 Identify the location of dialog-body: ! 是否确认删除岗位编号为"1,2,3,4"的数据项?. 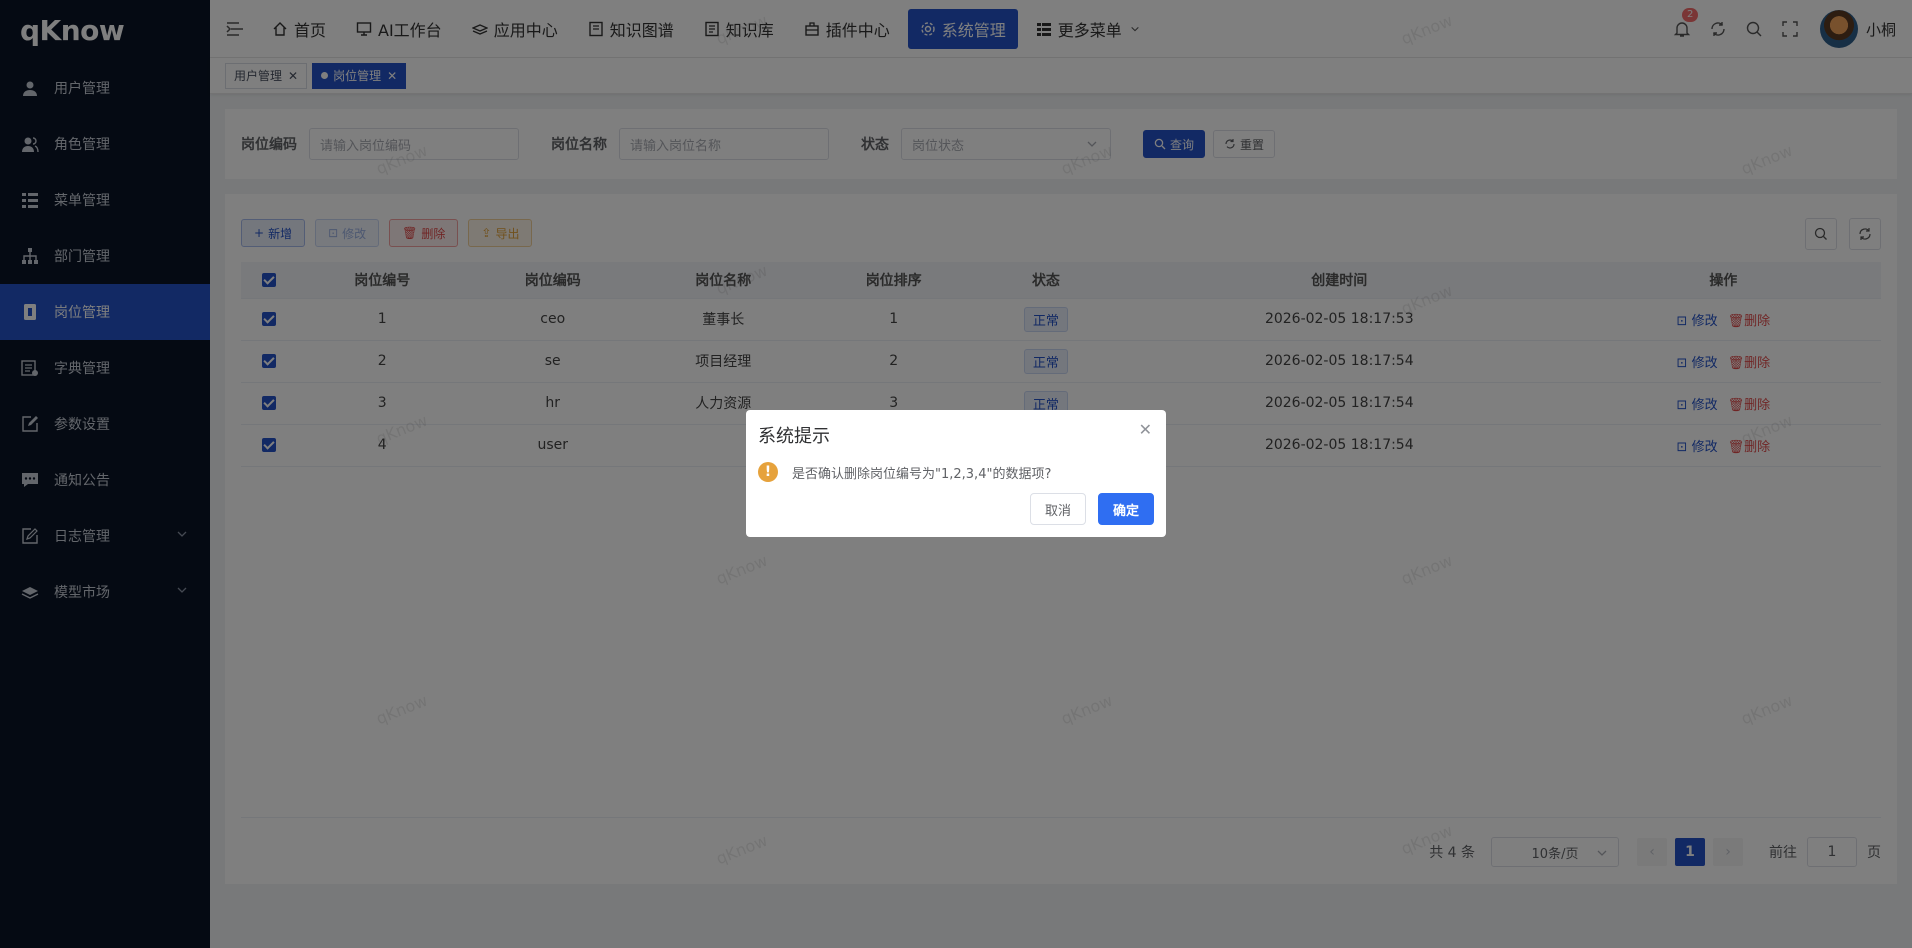
(956, 472).